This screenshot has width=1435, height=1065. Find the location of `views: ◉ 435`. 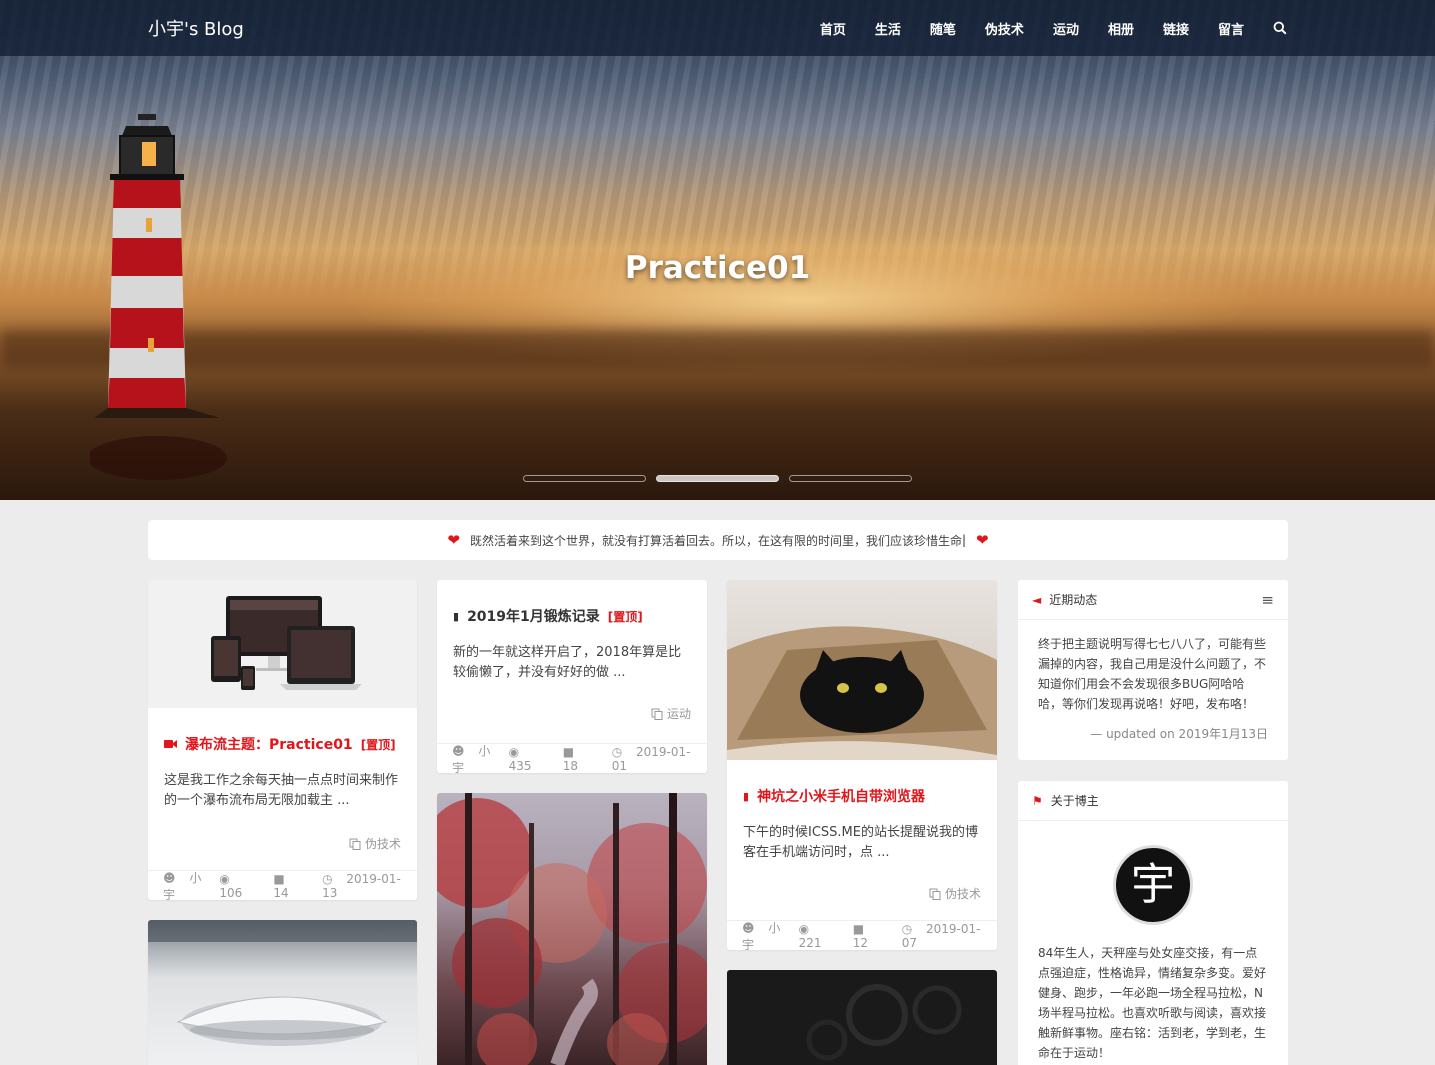

views: ◉ 435 is located at coordinates (531, 759).